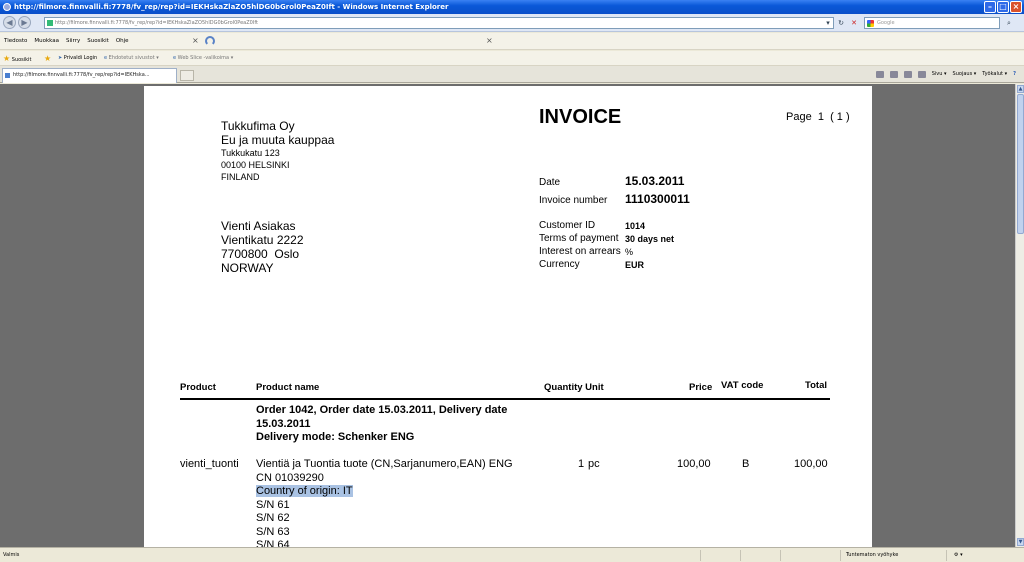 This screenshot has width=1024, height=562. I want to click on cmd-tools: Työkalut ▾, so click(994, 74).